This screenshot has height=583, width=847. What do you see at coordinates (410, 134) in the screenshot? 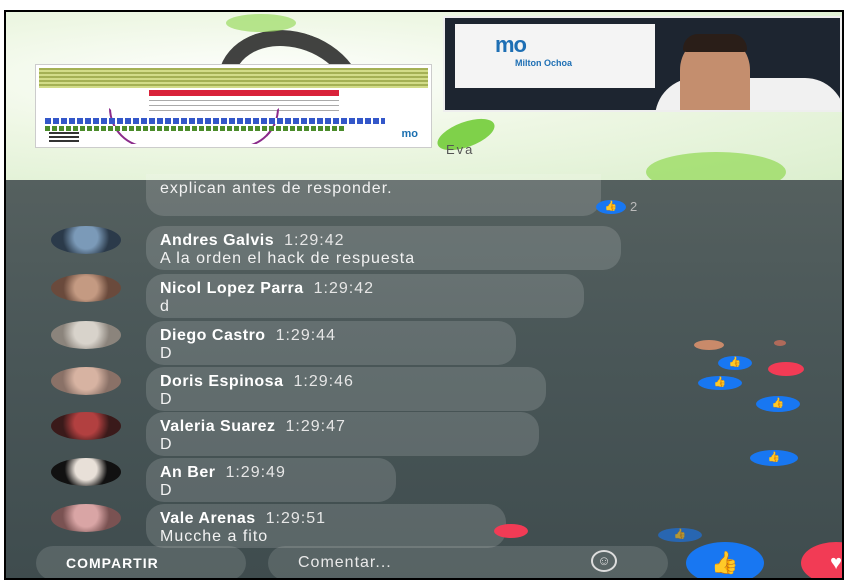
I see `slide-logo: mo` at bounding box center [410, 134].